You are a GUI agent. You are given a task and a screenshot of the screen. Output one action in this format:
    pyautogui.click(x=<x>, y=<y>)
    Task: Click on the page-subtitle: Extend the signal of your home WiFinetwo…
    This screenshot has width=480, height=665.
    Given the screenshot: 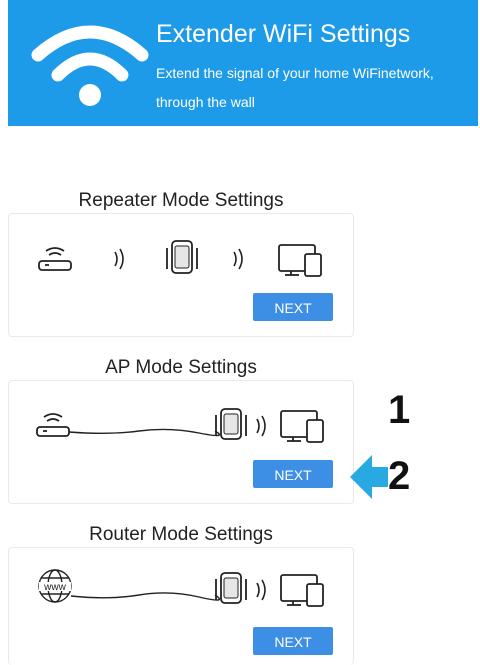 What is the action you would take?
    pyautogui.click(x=295, y=73)
    